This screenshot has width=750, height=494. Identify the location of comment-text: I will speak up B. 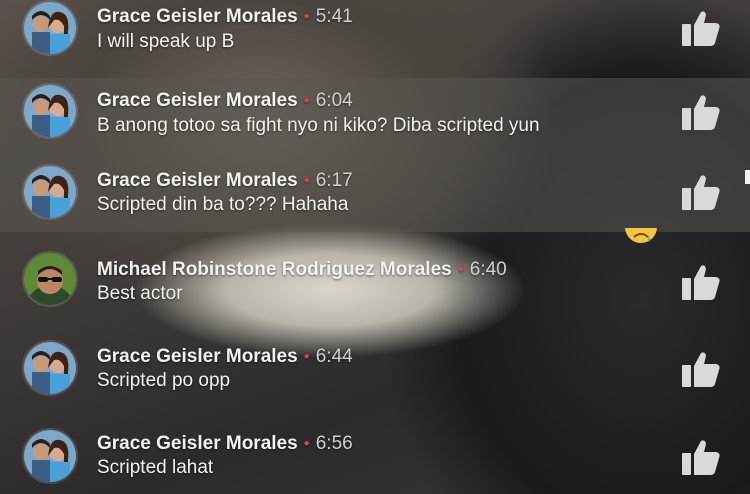
(166, 41).